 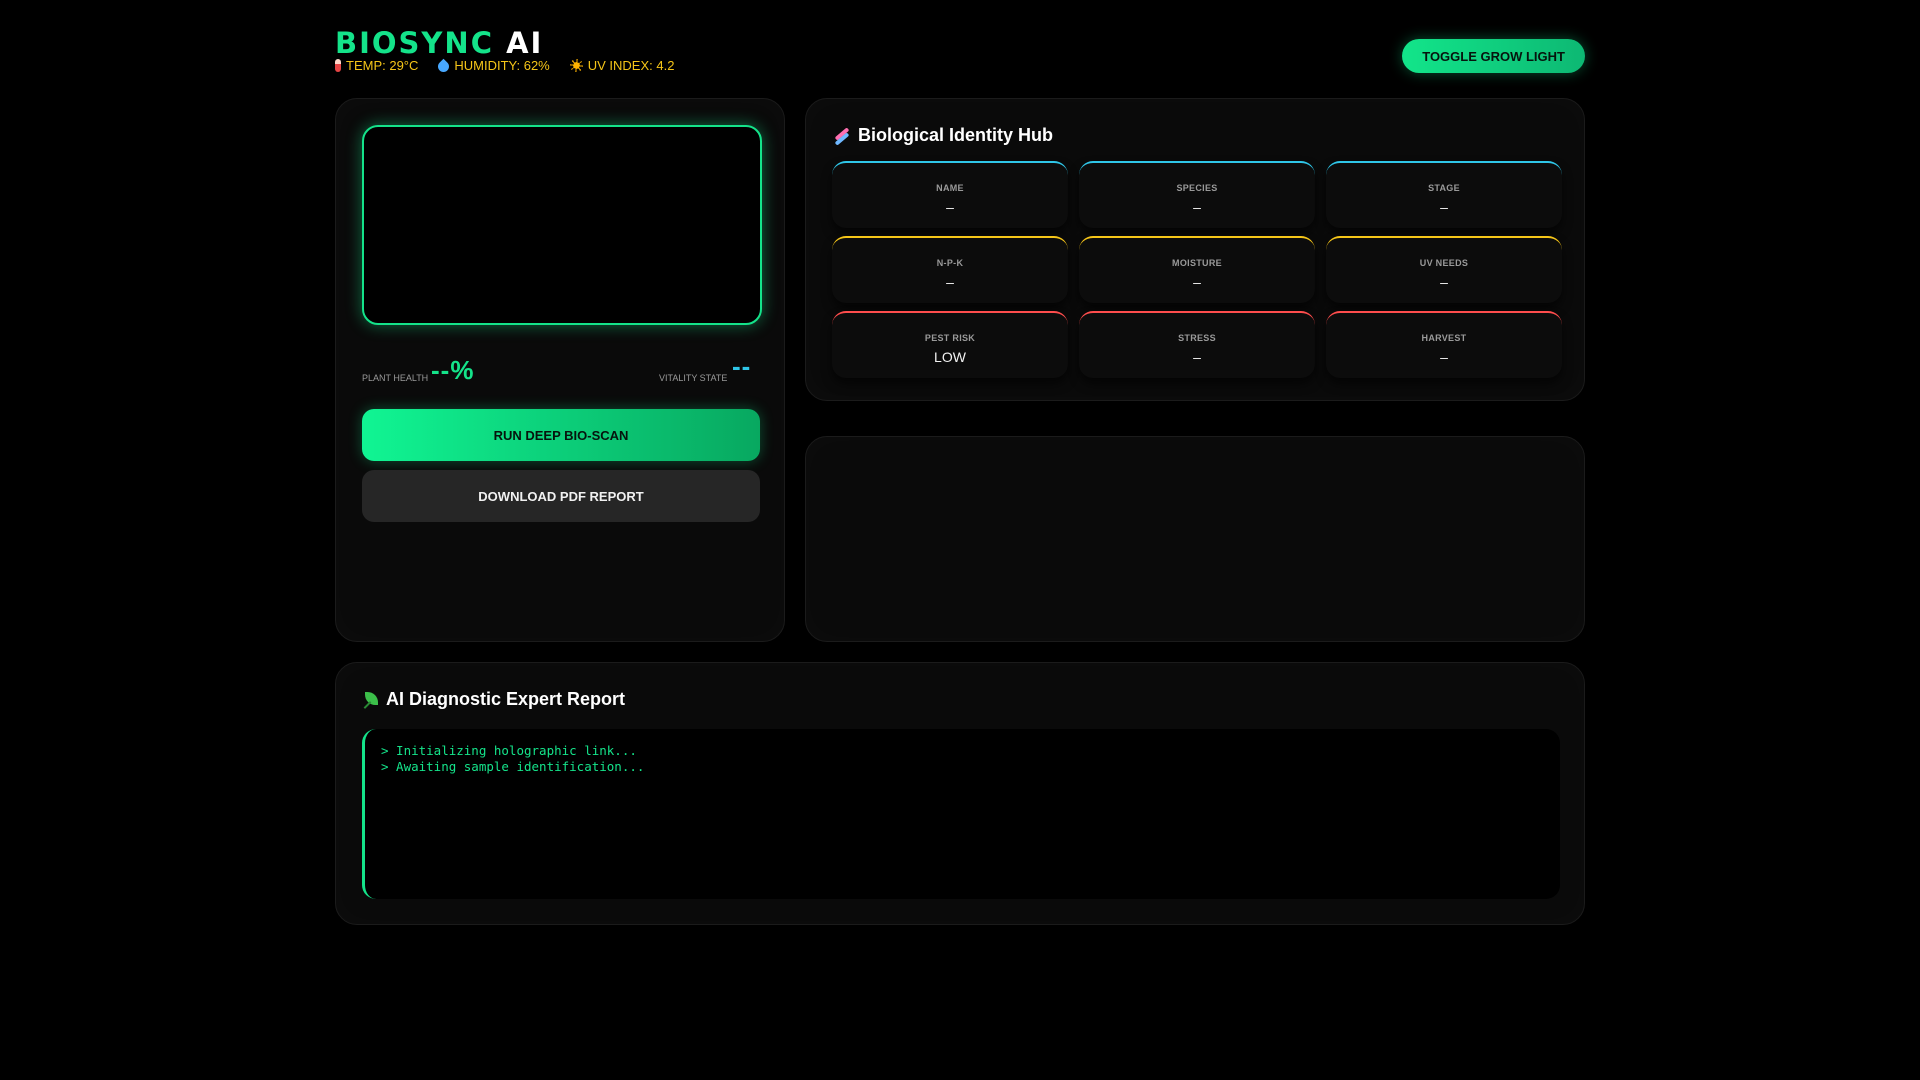 What do you see at coordinates (561, 435) in the screenshot?
I see `run-bio-scan-button: RUN DEEP BIO-SCAN` at bounding box center [561, 435].